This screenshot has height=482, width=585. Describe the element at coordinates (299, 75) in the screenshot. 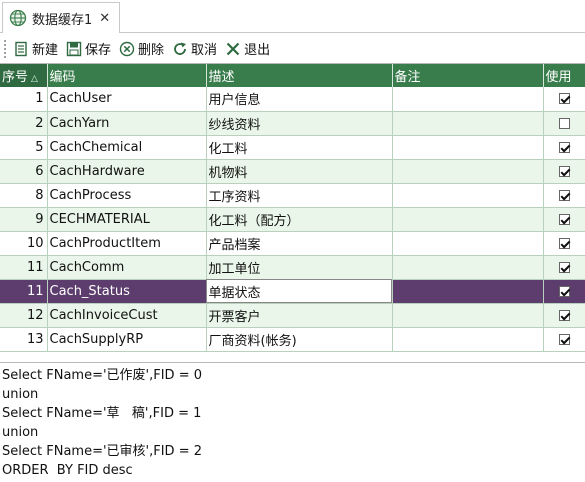

I see `column-header-desc: 描述` at that location.